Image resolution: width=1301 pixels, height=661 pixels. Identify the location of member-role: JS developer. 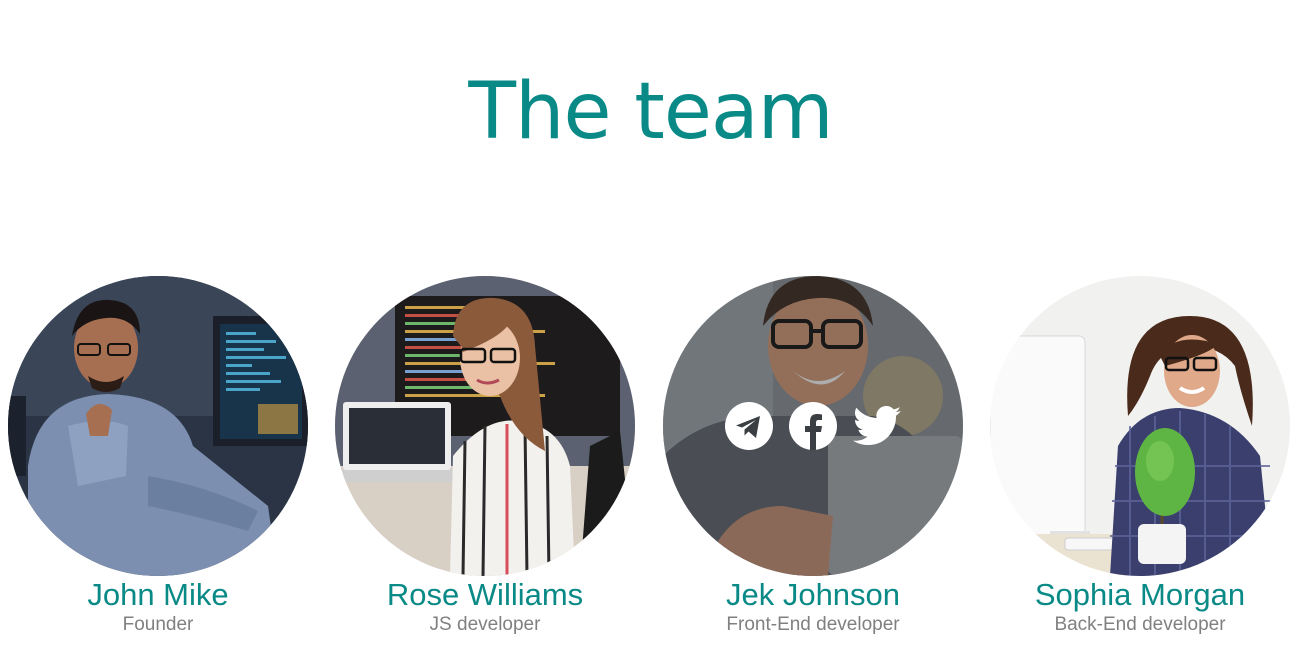
(485, 624).